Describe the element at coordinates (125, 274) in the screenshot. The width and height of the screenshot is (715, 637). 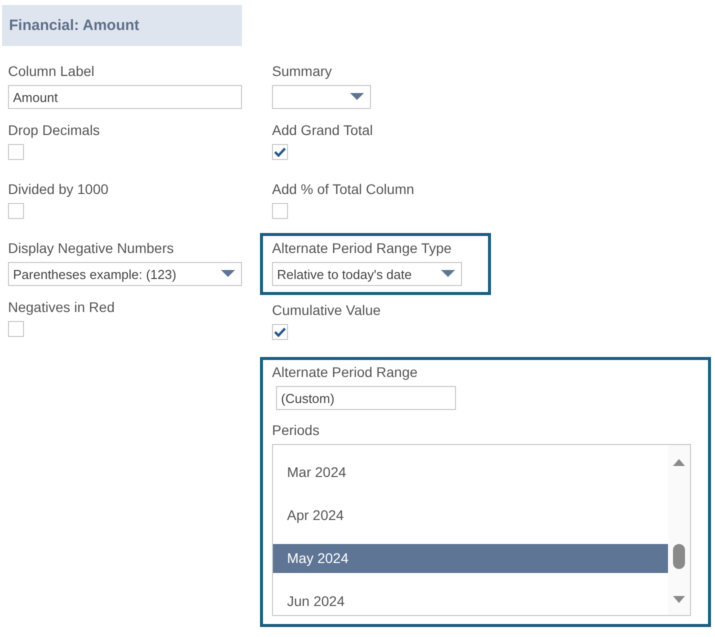
I see `dropdown: Parentheses example: (123)` at that location.